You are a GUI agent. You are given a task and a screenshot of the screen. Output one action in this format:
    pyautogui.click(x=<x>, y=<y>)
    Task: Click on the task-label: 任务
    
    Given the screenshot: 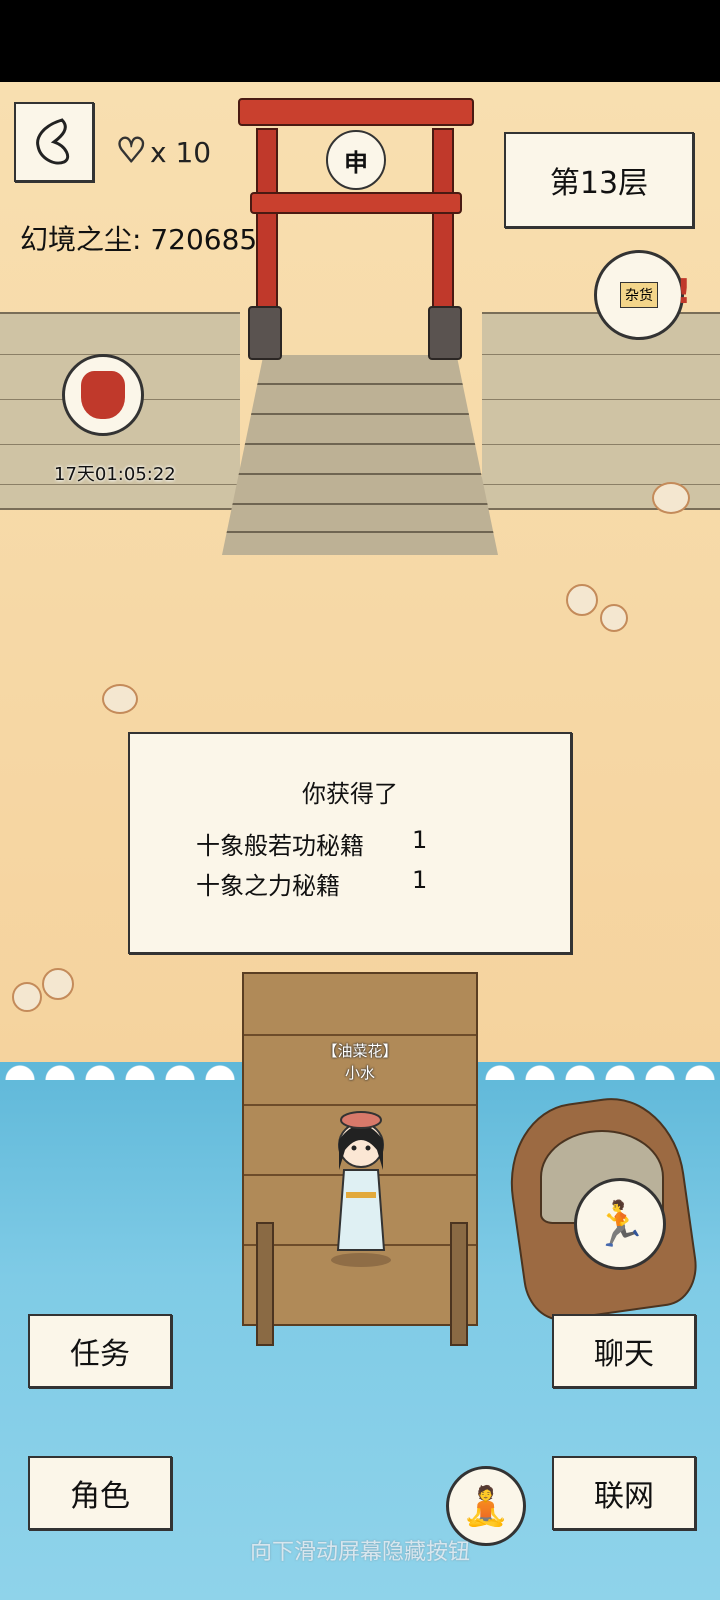 What is the action you would take?
    pyautogui.click(x=100, y=1354)
    